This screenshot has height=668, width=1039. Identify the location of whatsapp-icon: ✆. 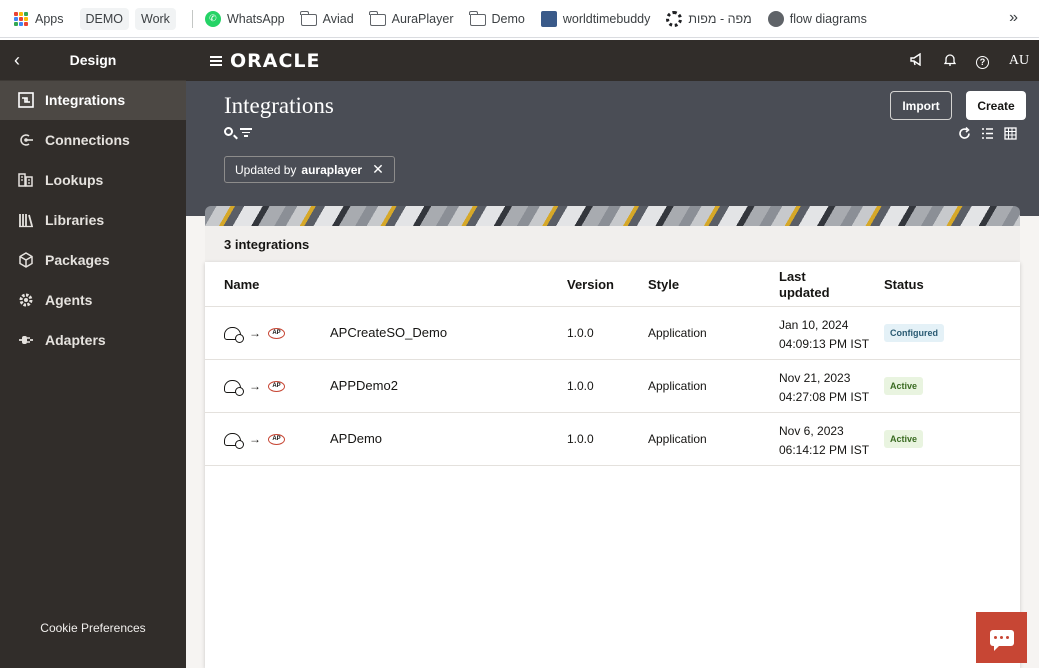
(212, 18).